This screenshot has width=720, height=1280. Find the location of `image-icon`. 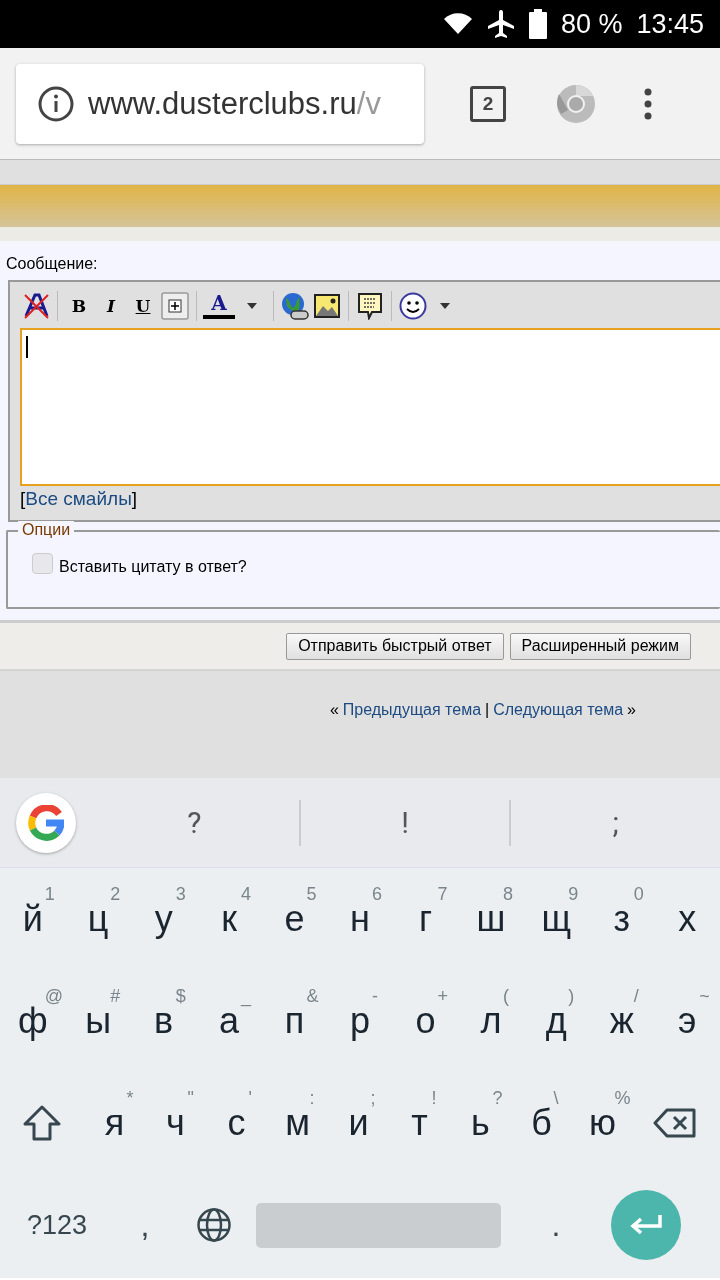

image-icon is located at coordinates (327, 306).